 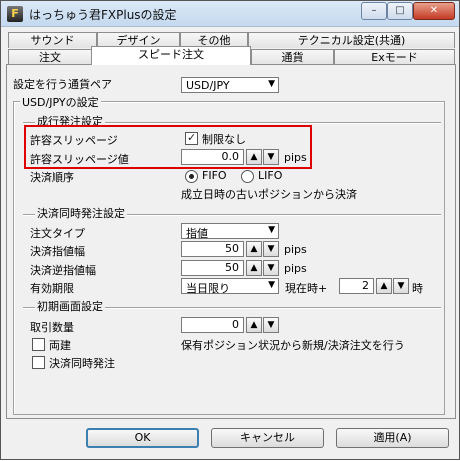 I want to click on apply-button: 適用(A), so click(x=392, y=438).